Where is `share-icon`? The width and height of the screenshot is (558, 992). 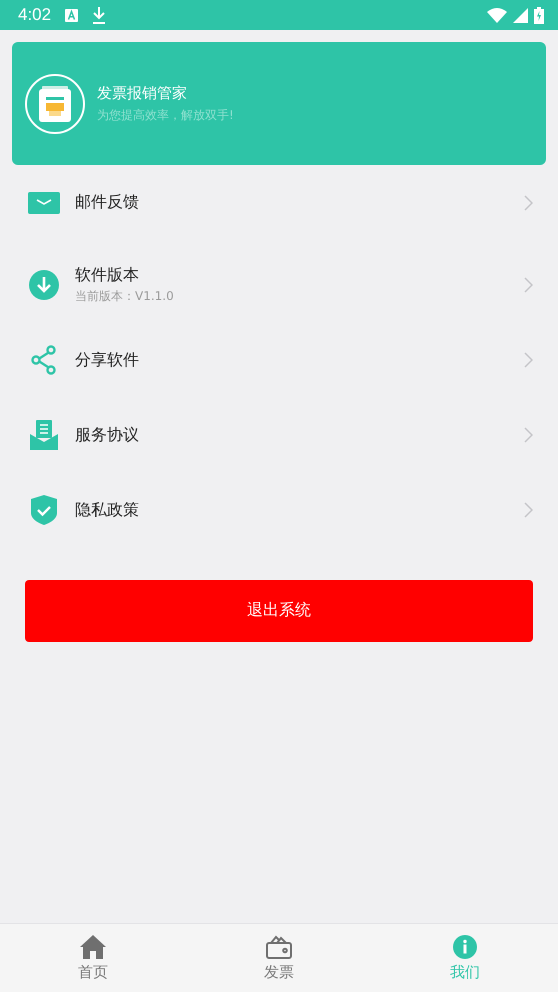
share-icon is located at coordinates (44, 360).